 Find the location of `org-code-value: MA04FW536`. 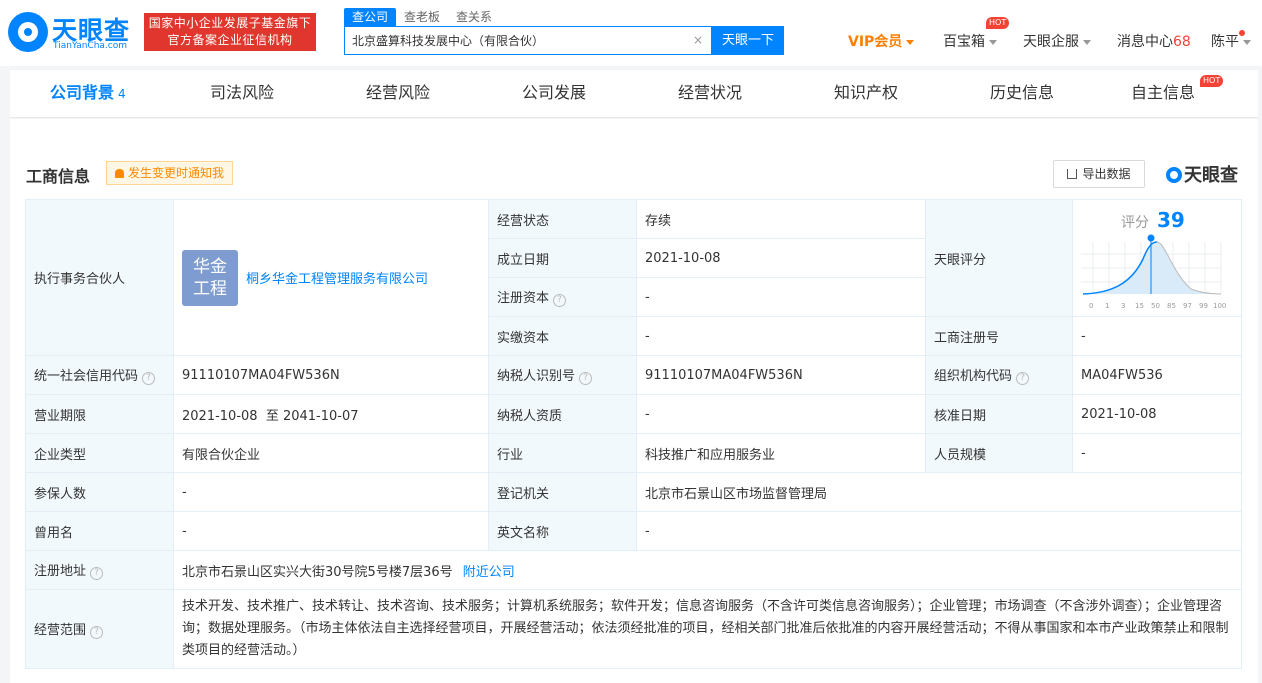

org-code-value: MA04FW536 is located at coordinates (1157, 375).